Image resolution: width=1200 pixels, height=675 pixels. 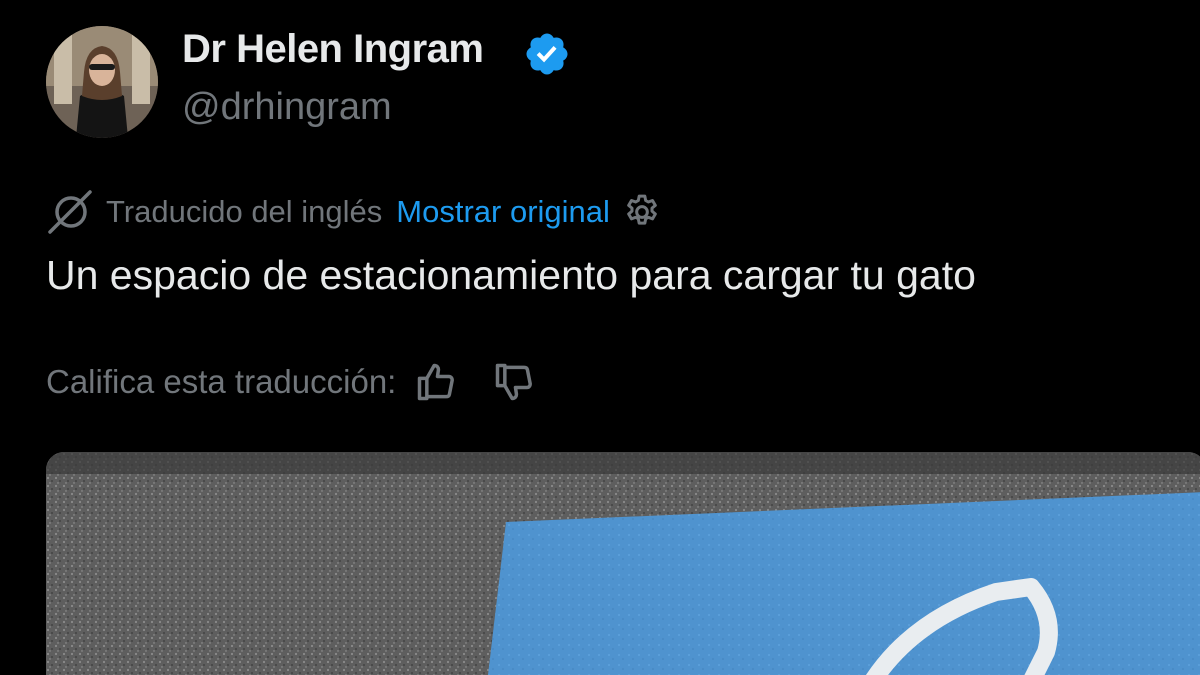 I want to click on gear-icon, so click(x=642, y=212).